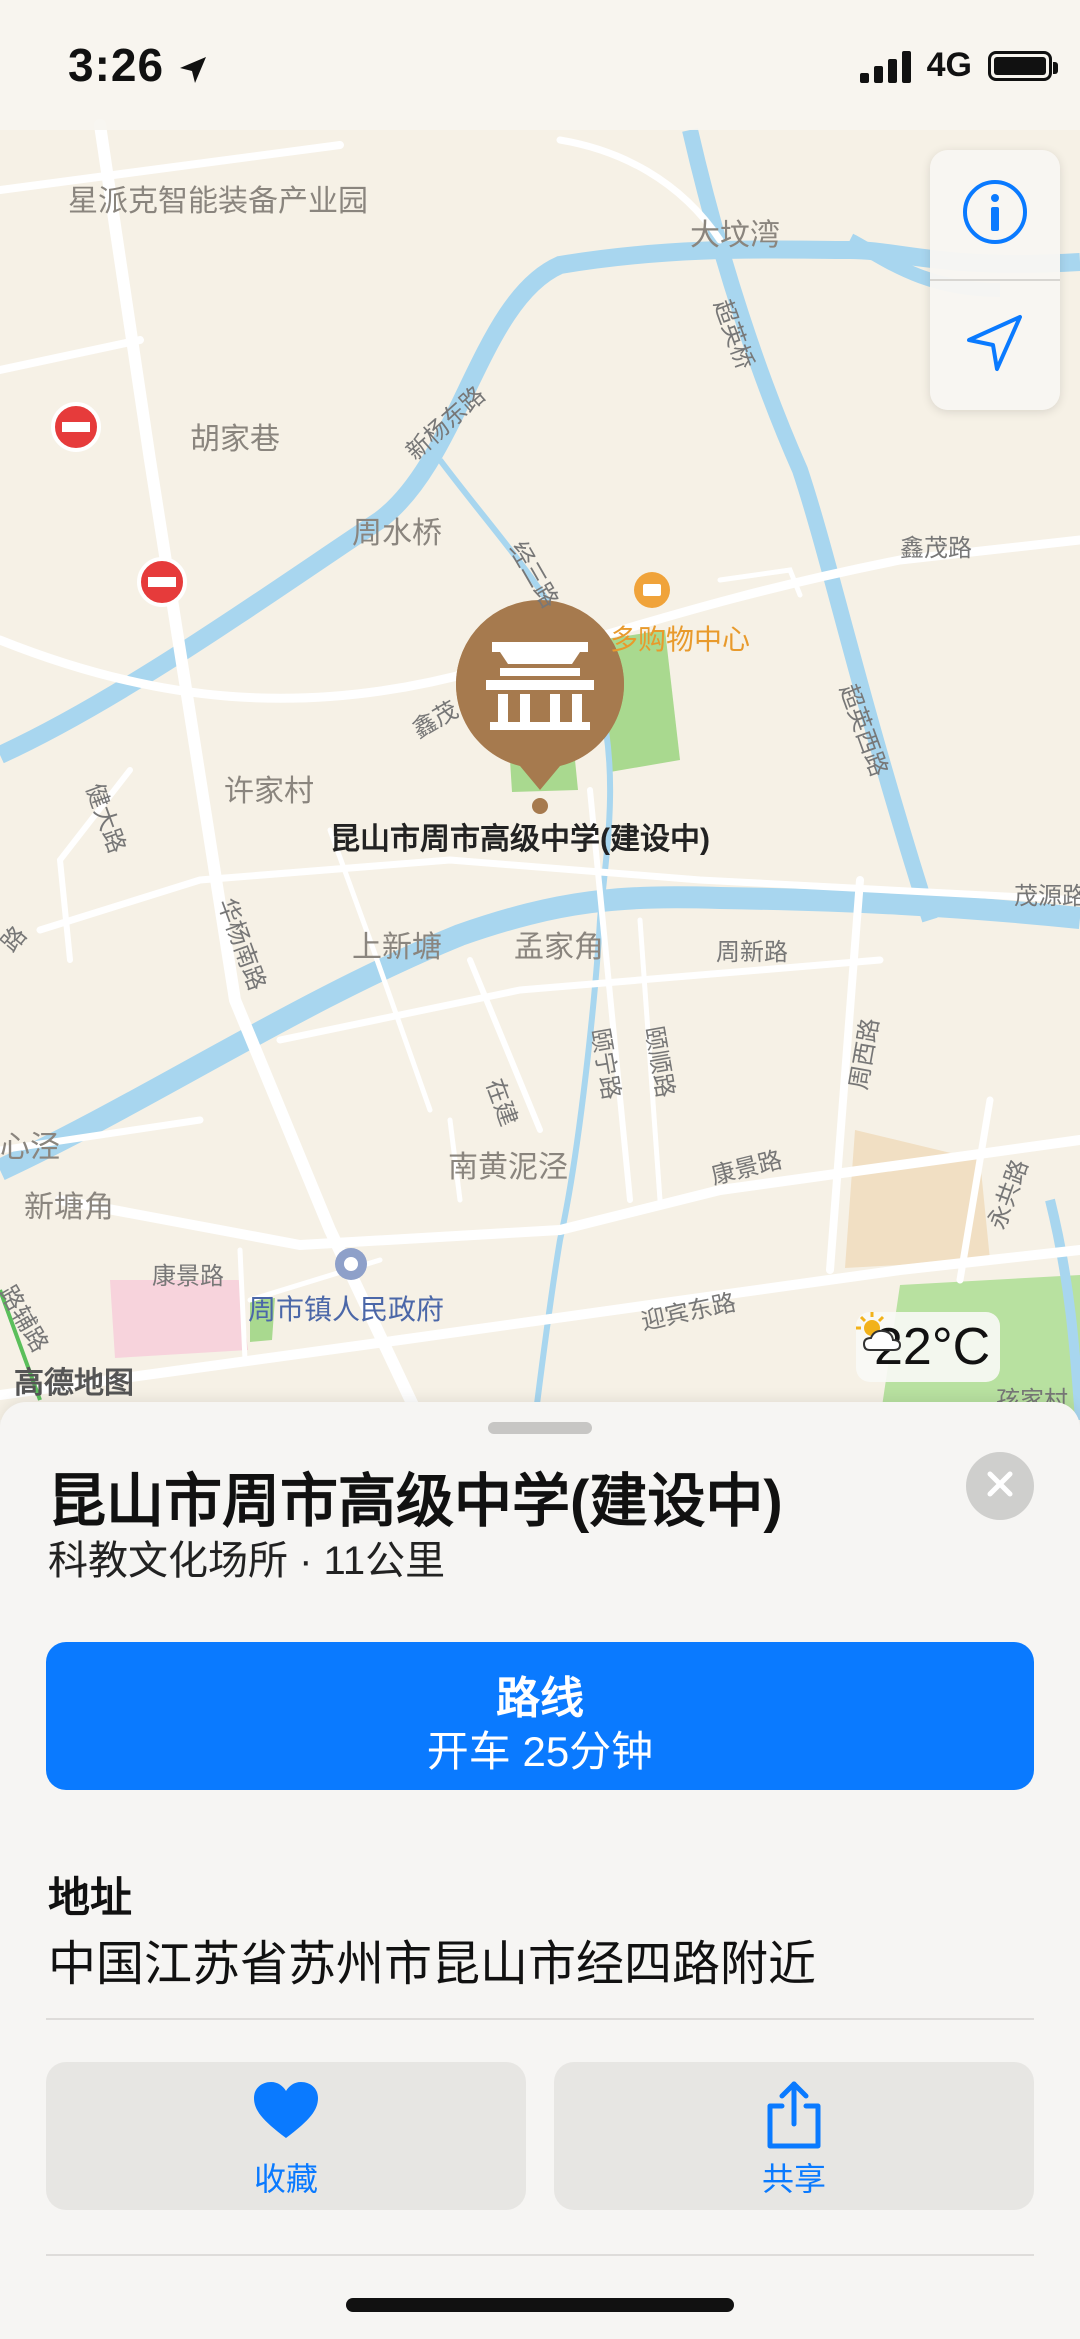 The width and height of the screenshot is (1080, 2339). Describe the element at coordinates (193, 69) in the screenshot. I see `location-arrow-icon` at that location.